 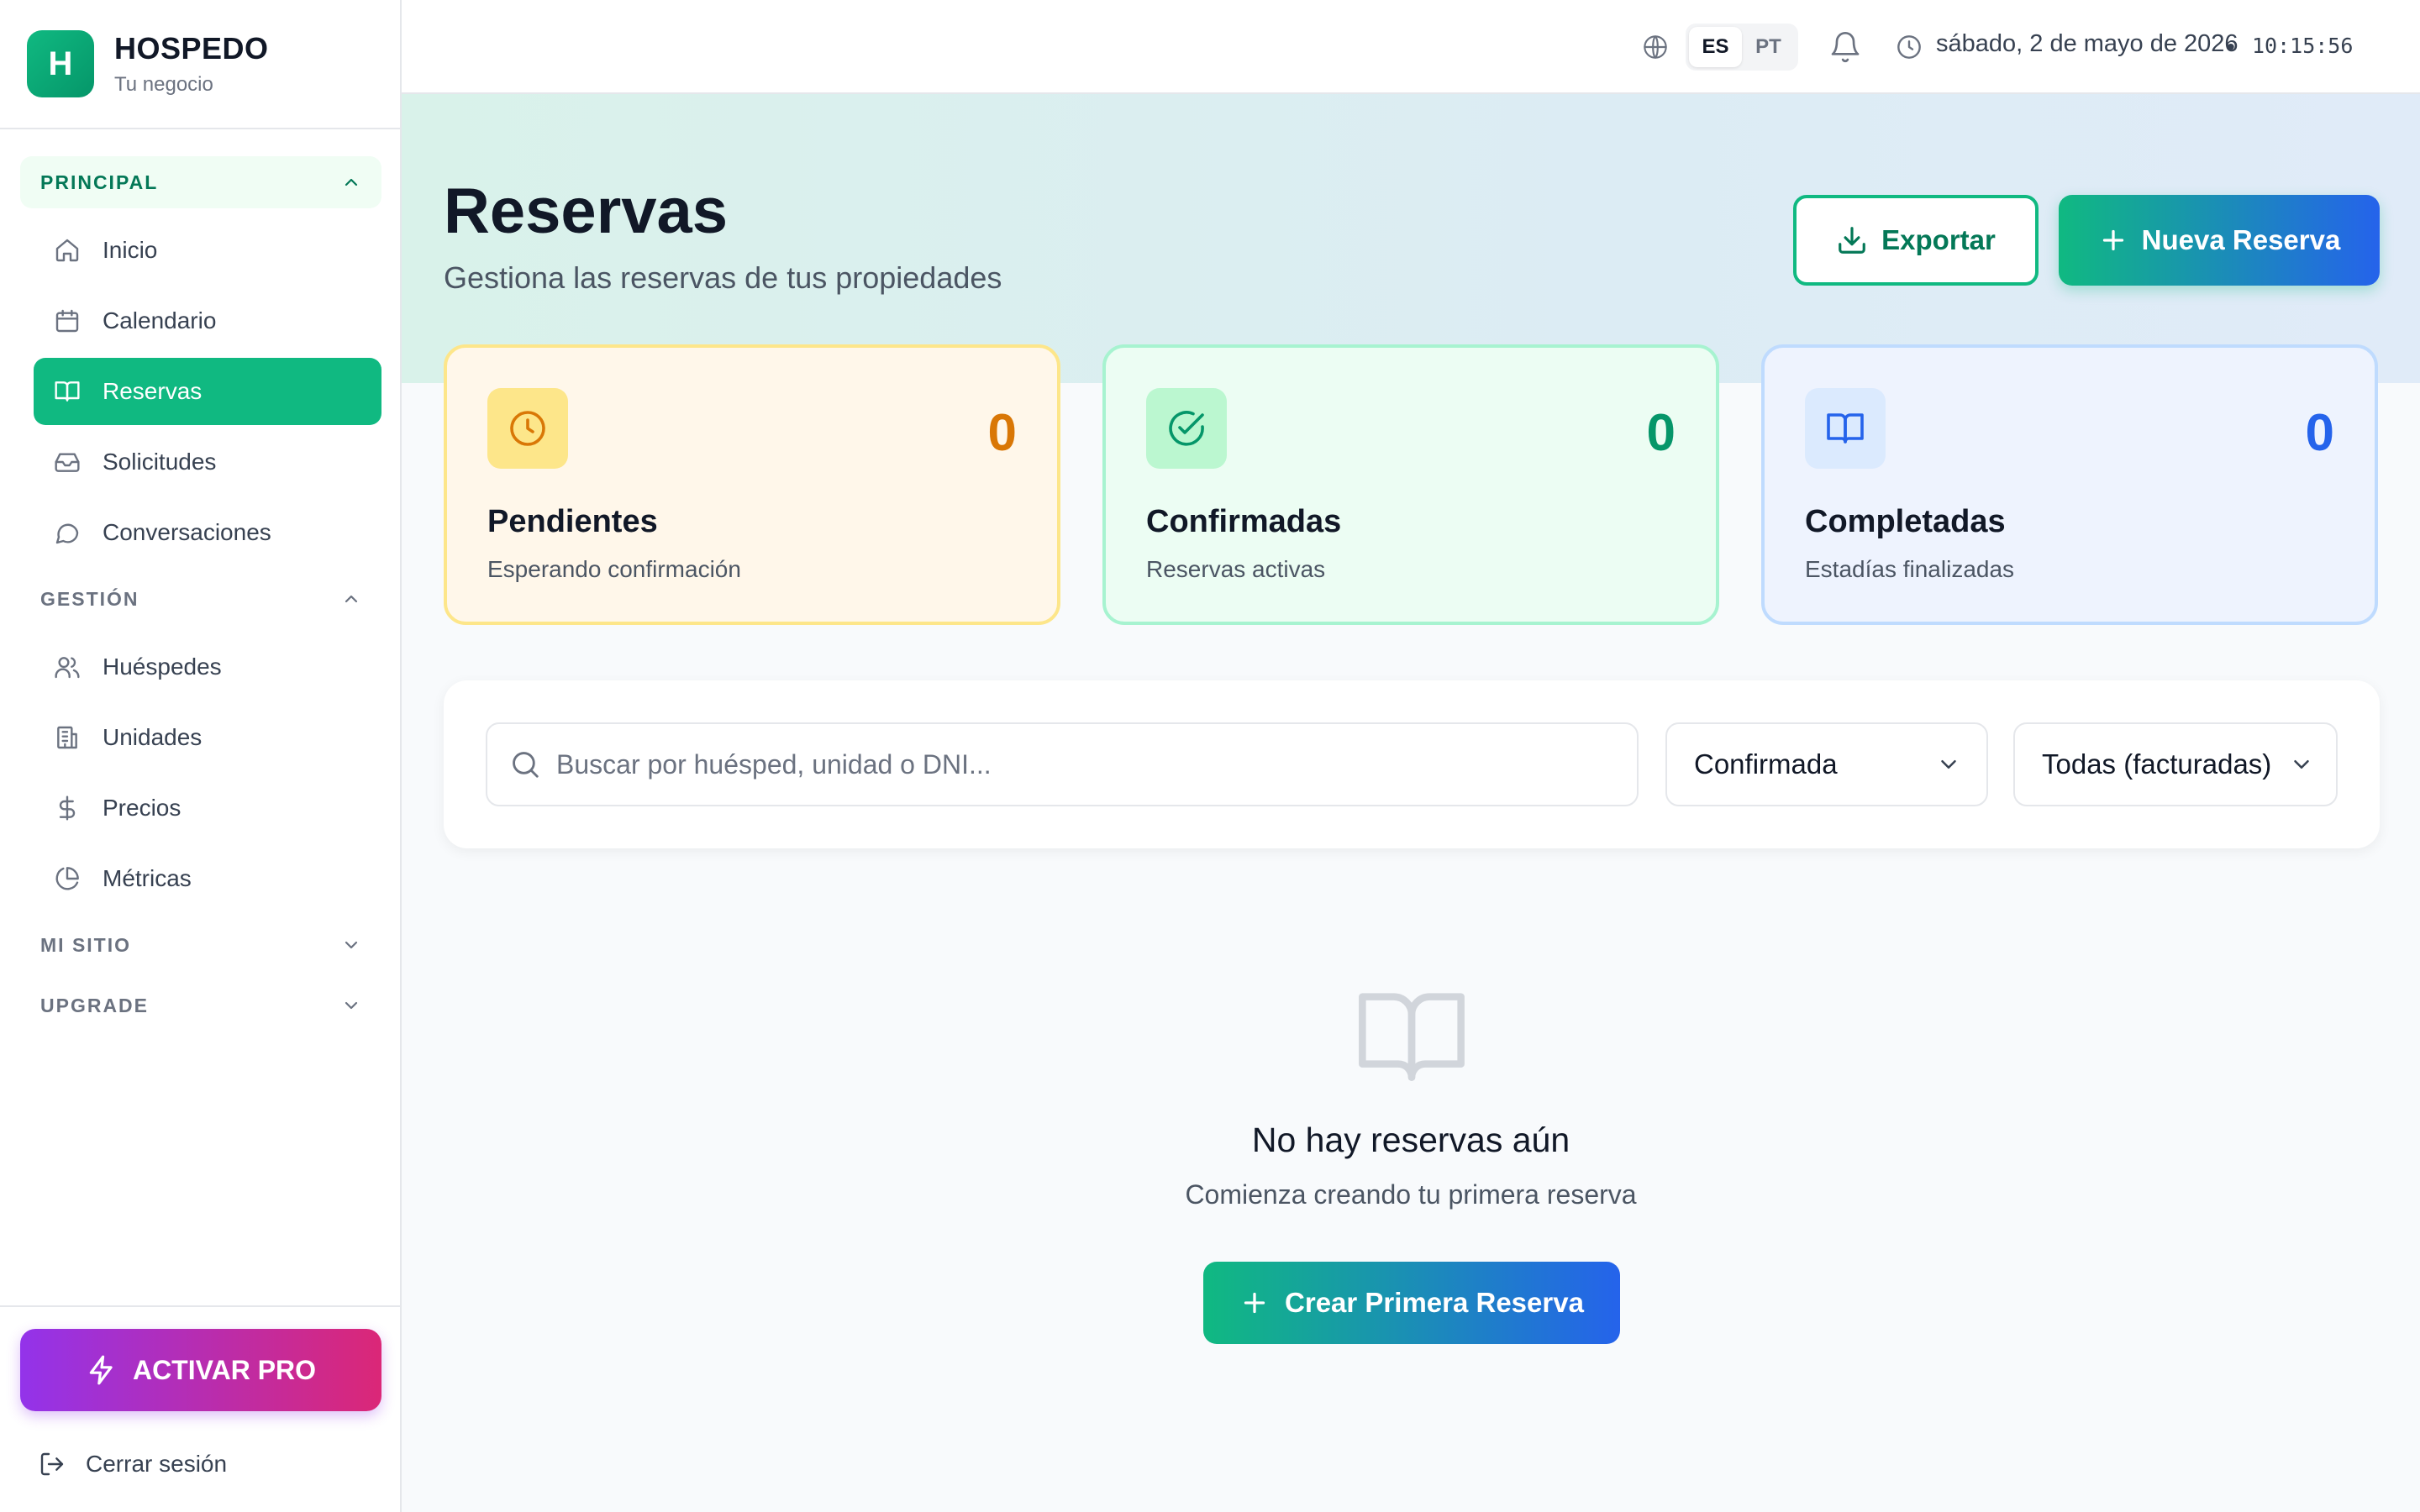 I want to click on sidebar-item-reservas: Reservas, so click(x=207, y=391).